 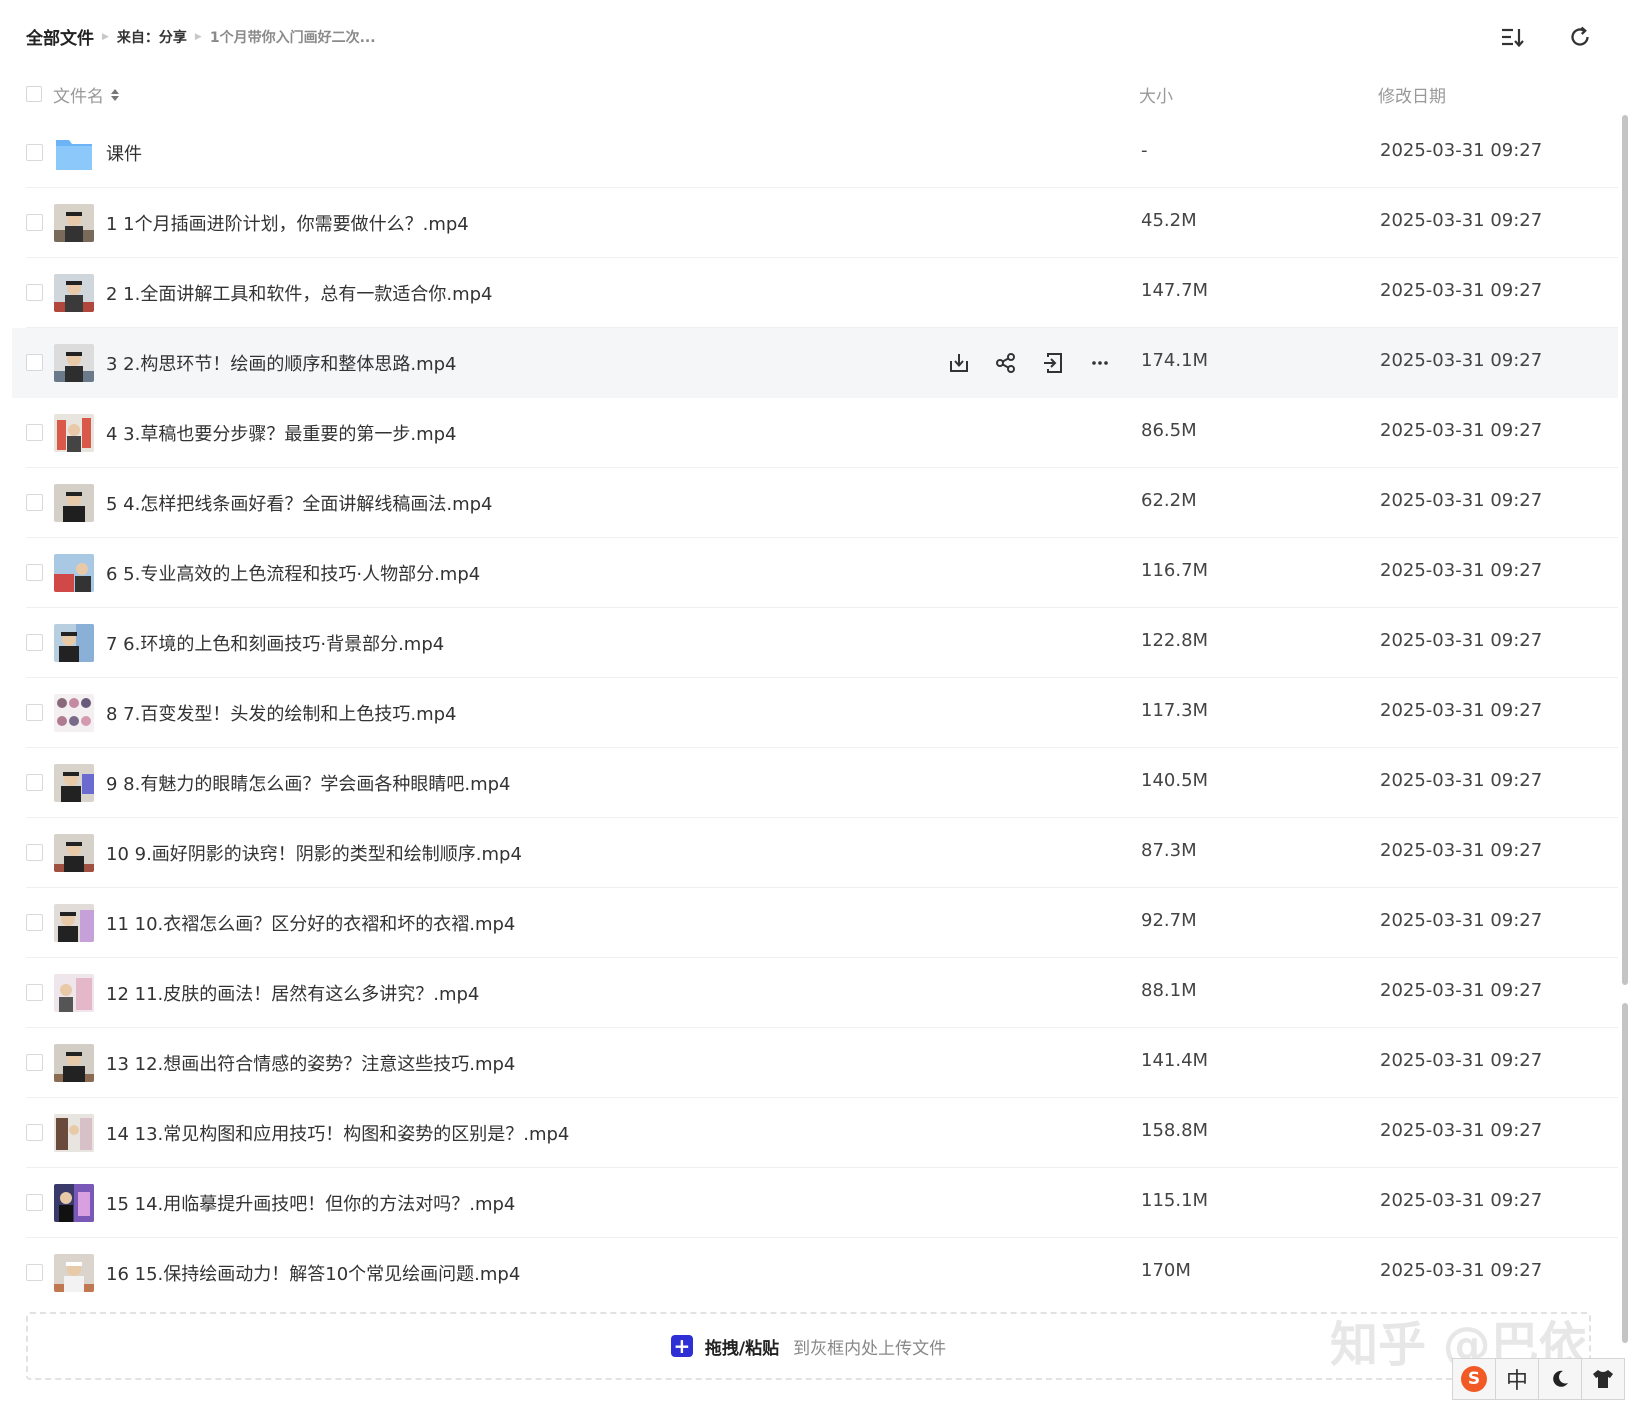 I want to click on share-icon, so click(x=1006, y=363).